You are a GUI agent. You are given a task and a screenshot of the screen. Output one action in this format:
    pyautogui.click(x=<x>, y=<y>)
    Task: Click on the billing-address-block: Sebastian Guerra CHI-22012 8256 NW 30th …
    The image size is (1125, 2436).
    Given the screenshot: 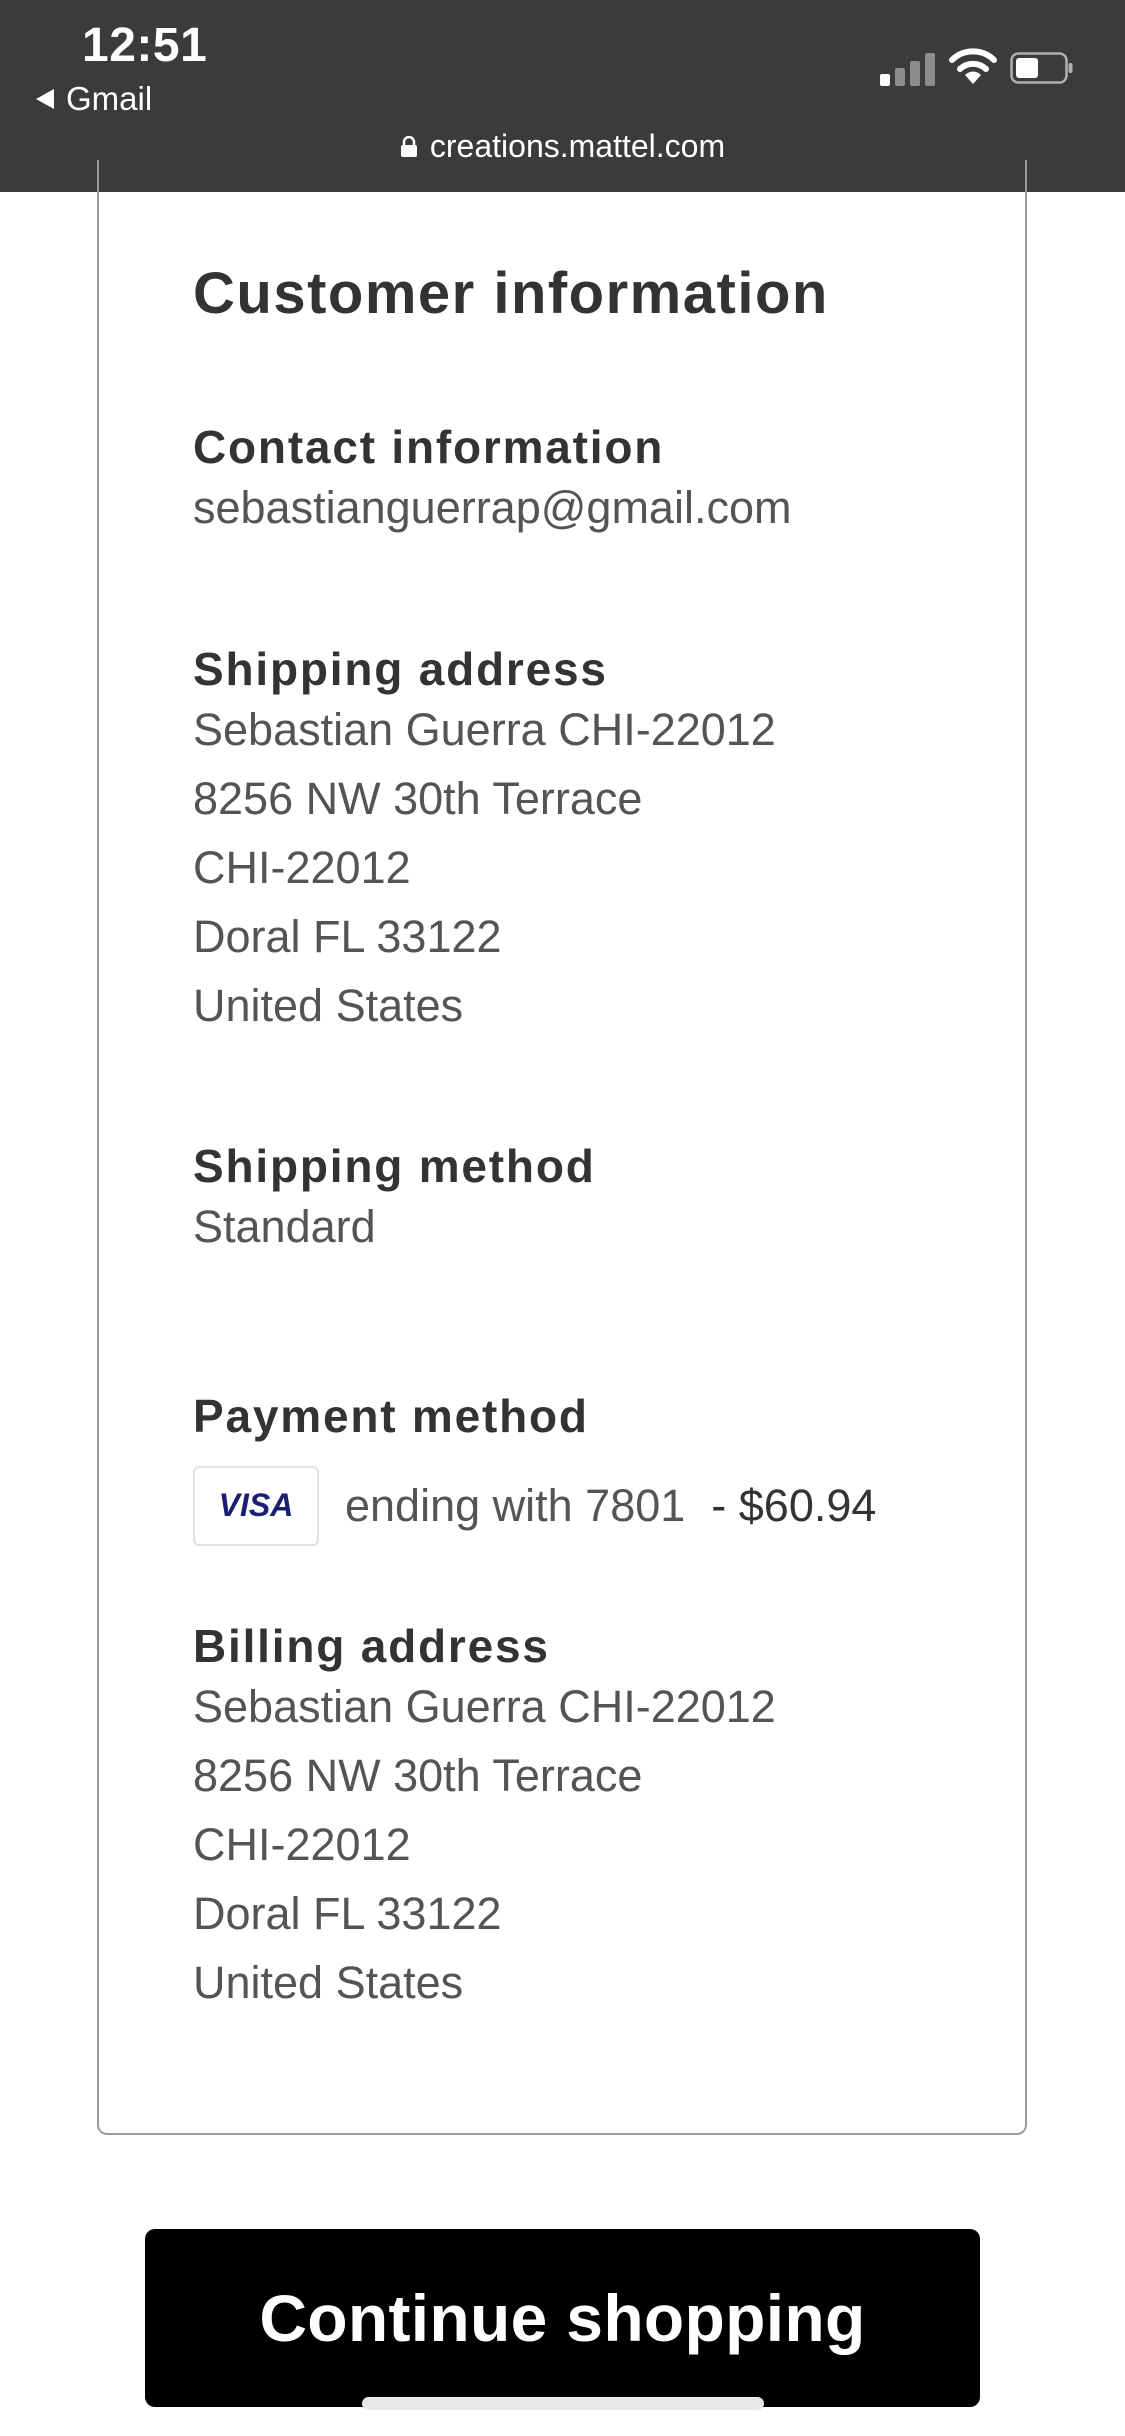 What is the action you would take?
    pyautogui.click(x=484, y=1844)
    